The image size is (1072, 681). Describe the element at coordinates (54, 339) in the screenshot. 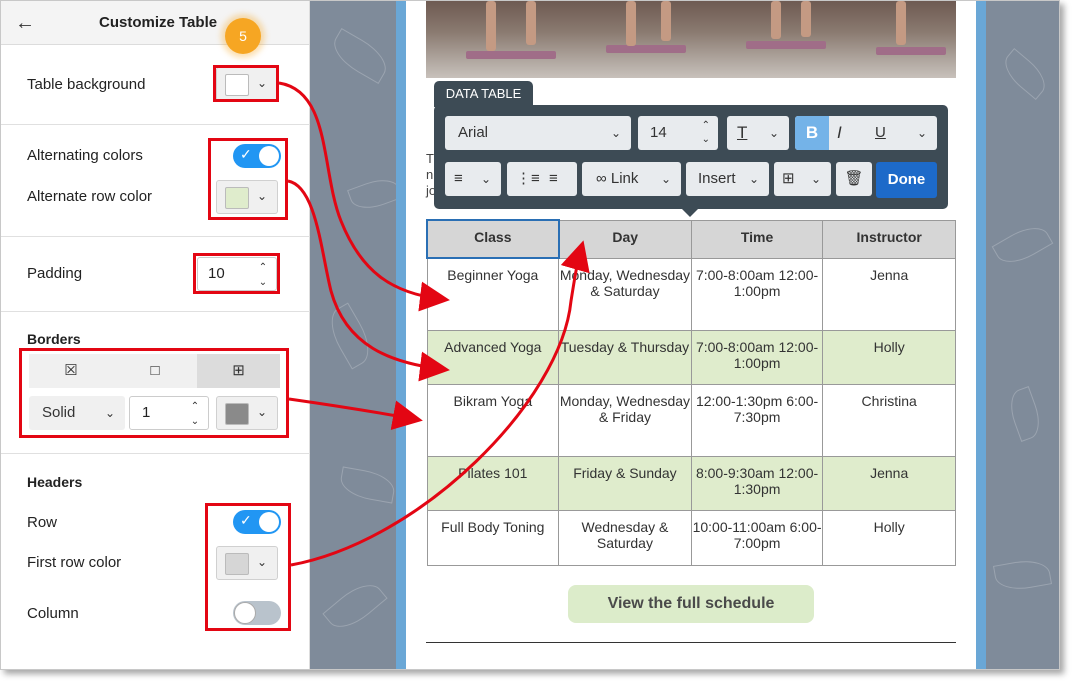

I see `borders-label: Borders` at that location.